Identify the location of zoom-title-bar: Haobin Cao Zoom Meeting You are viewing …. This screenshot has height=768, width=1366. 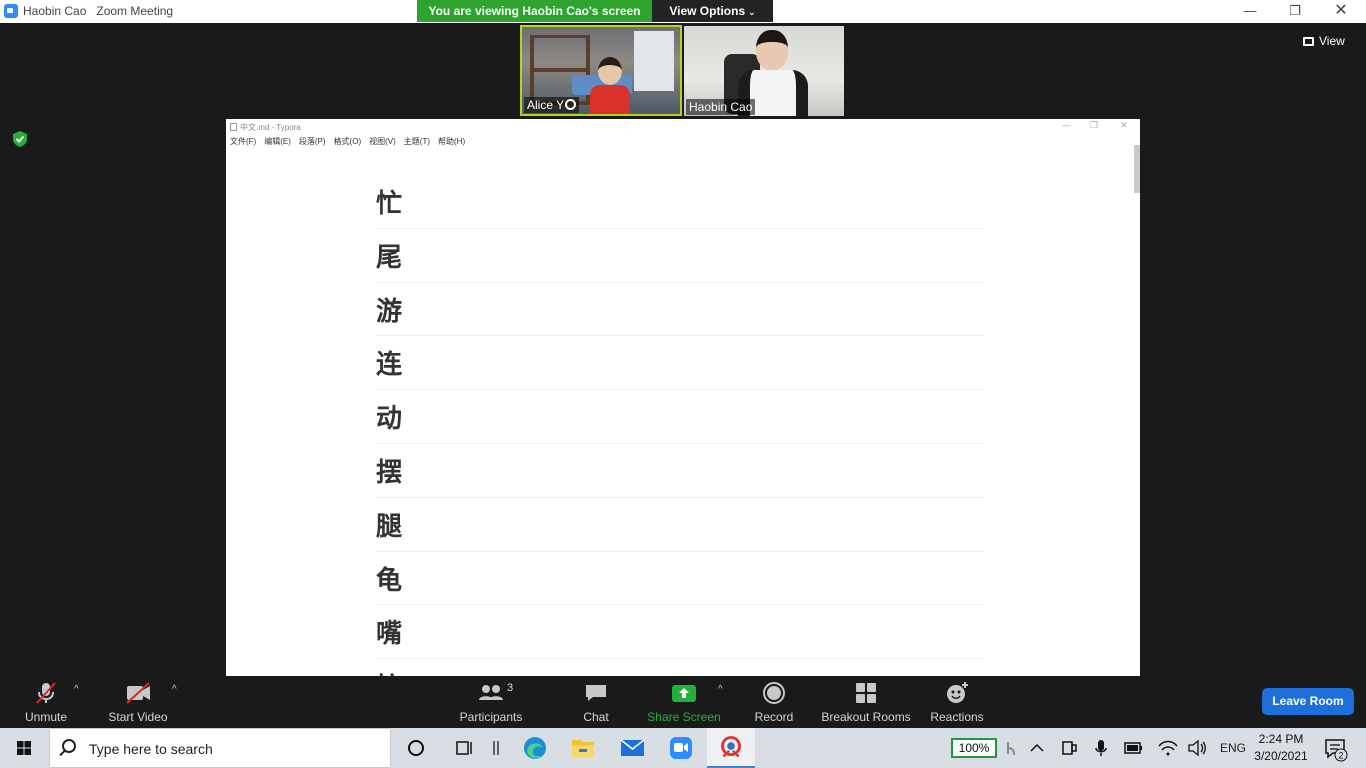
(683, 11).